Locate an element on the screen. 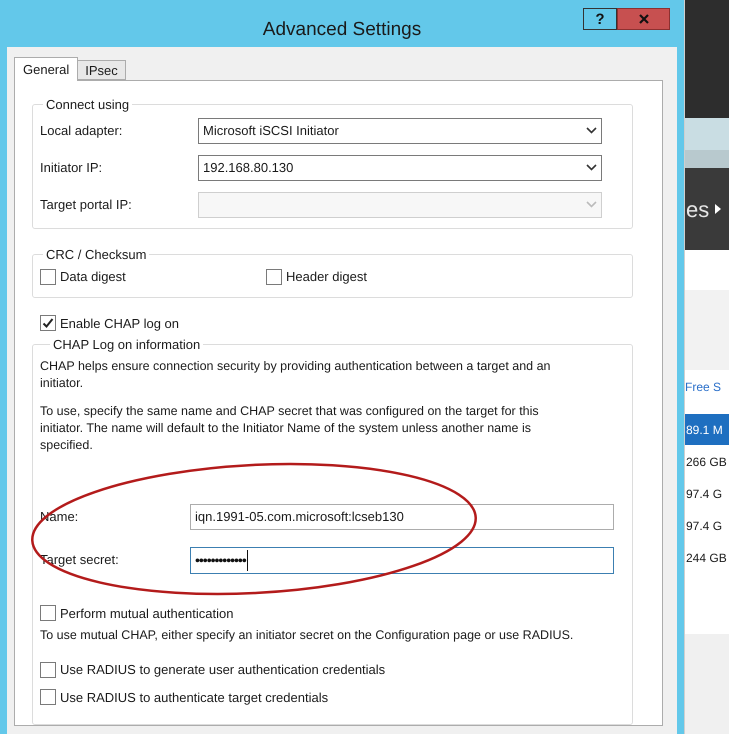  column-header: Free S is located at coordinates (703, 387).